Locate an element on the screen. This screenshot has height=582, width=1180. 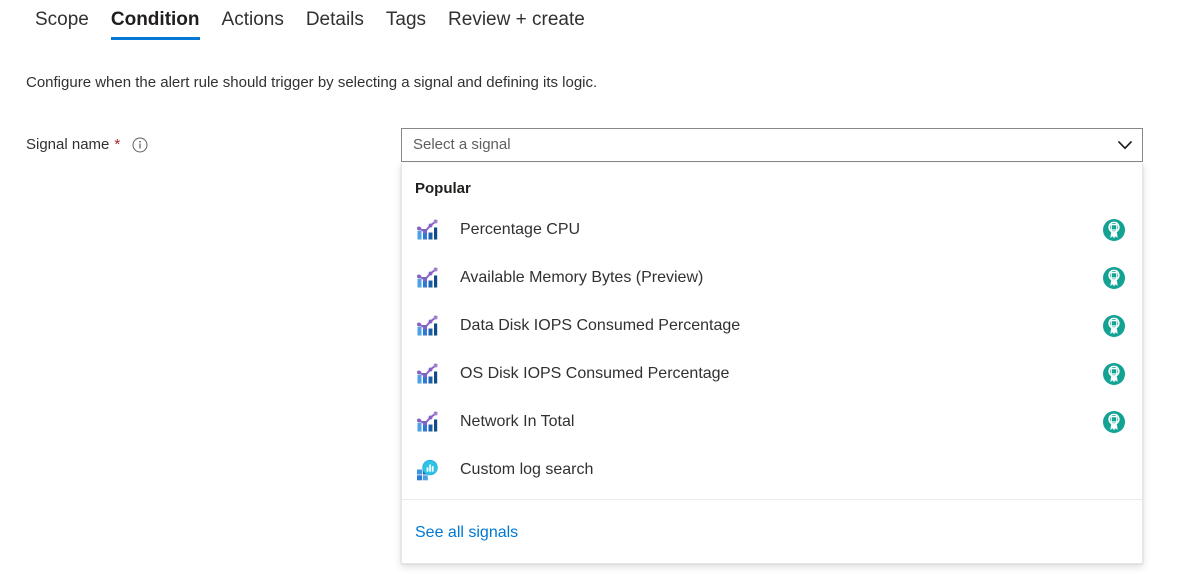
tab-condition: Condition is located at coordinates (155, 22).